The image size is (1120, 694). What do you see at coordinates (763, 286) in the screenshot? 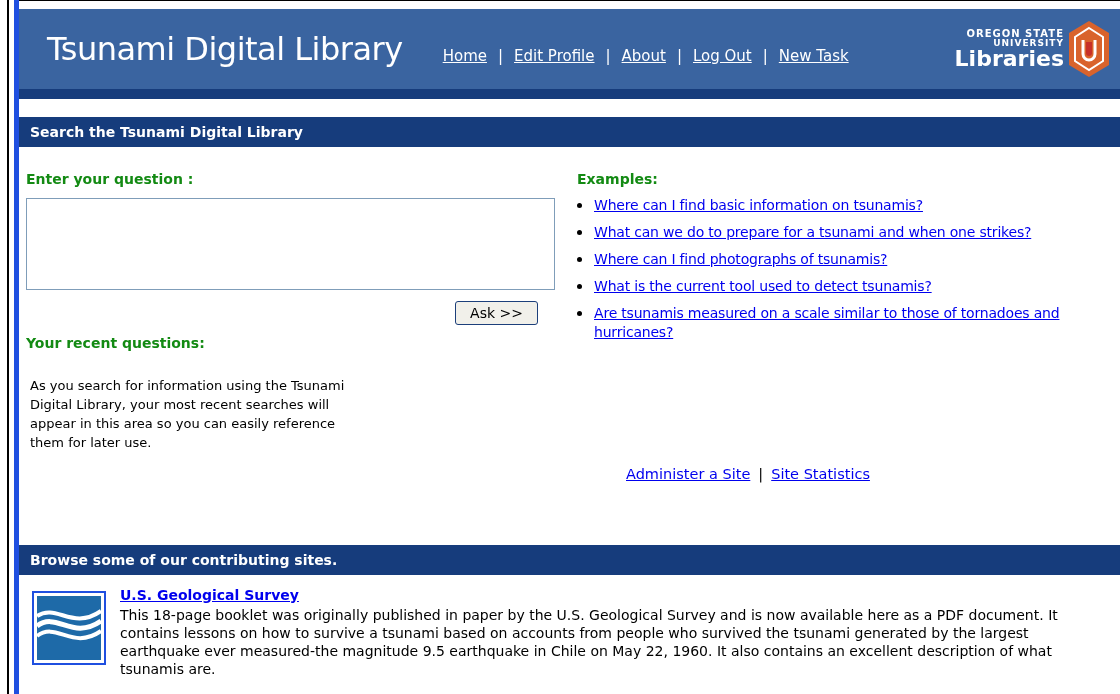
I see `example-link: What is the current tool used to detect tsunamis?` at bounding box center [763, 286].